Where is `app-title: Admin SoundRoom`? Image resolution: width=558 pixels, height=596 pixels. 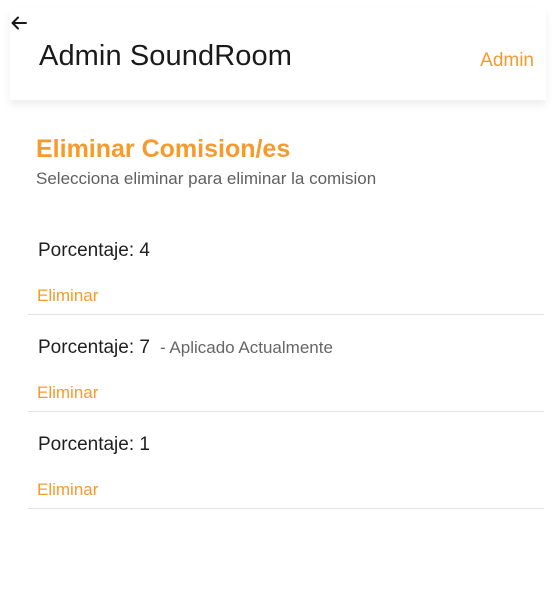
app-title: Admin SoundRoom is located at coordinates (165, 56).